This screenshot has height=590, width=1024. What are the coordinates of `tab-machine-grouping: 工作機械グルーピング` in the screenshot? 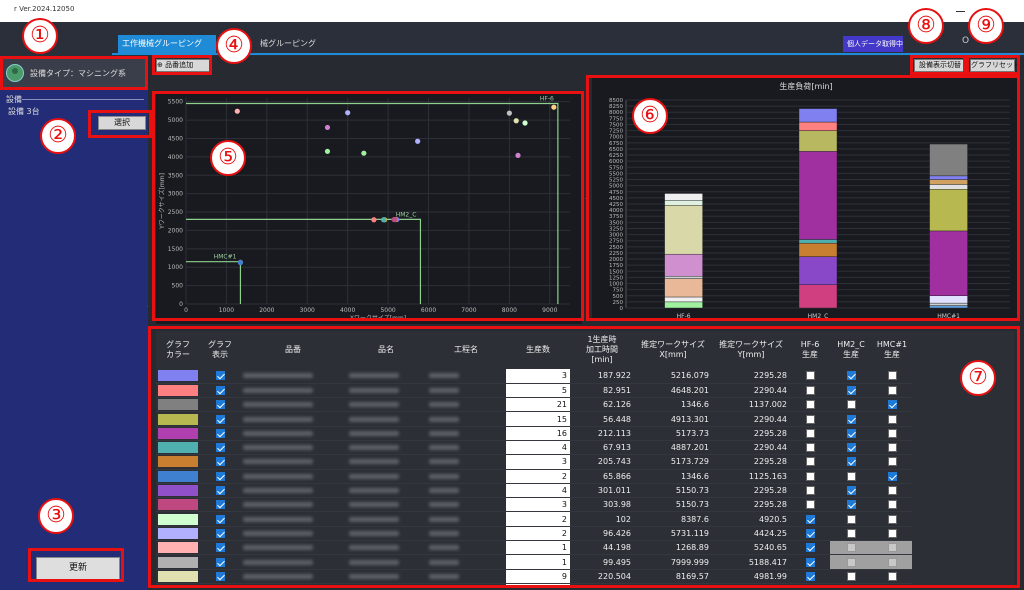 It's located at (167, 44).